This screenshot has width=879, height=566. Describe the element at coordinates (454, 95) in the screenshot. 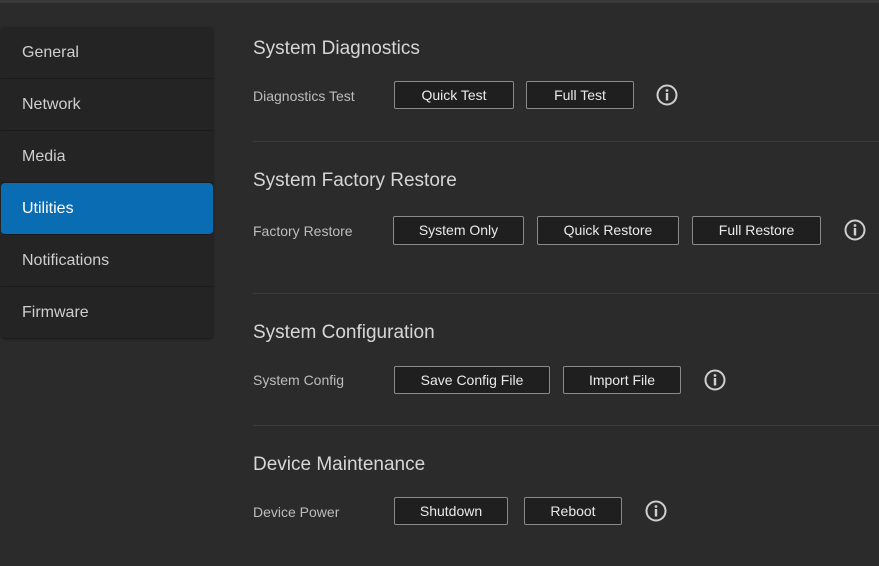

I see `quick-test-button: Quick Test` at that location.